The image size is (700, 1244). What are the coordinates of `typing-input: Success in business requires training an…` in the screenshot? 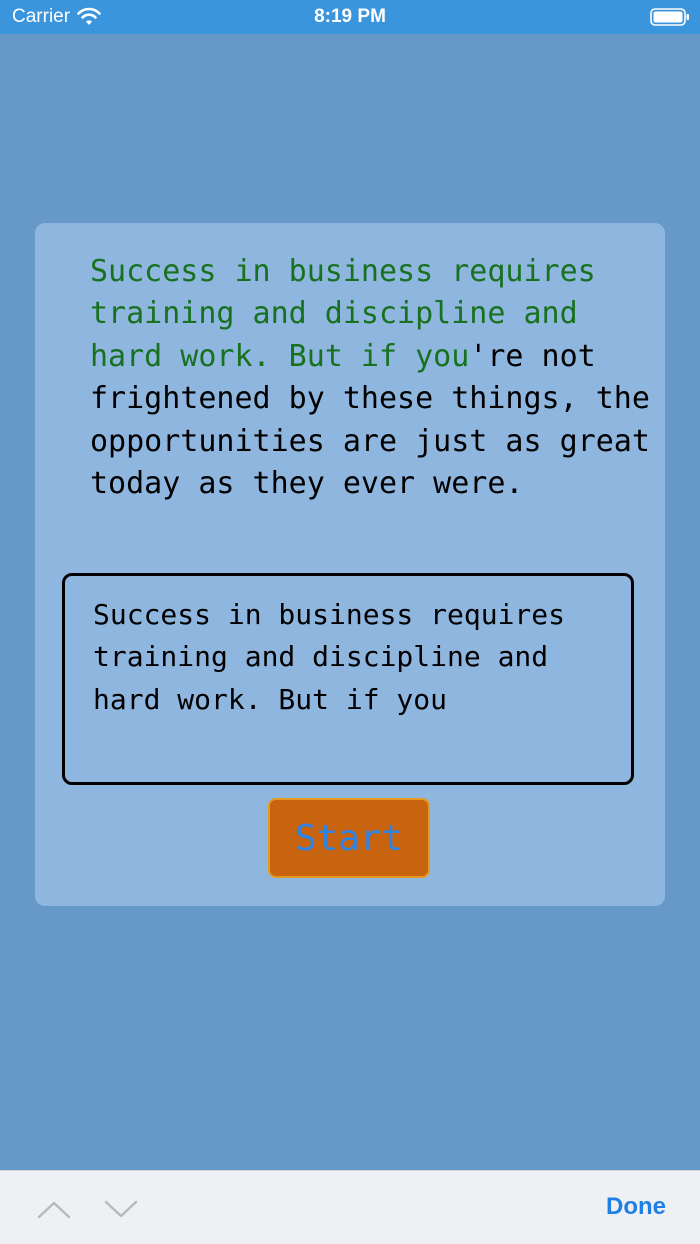 It's located at (348, 679).